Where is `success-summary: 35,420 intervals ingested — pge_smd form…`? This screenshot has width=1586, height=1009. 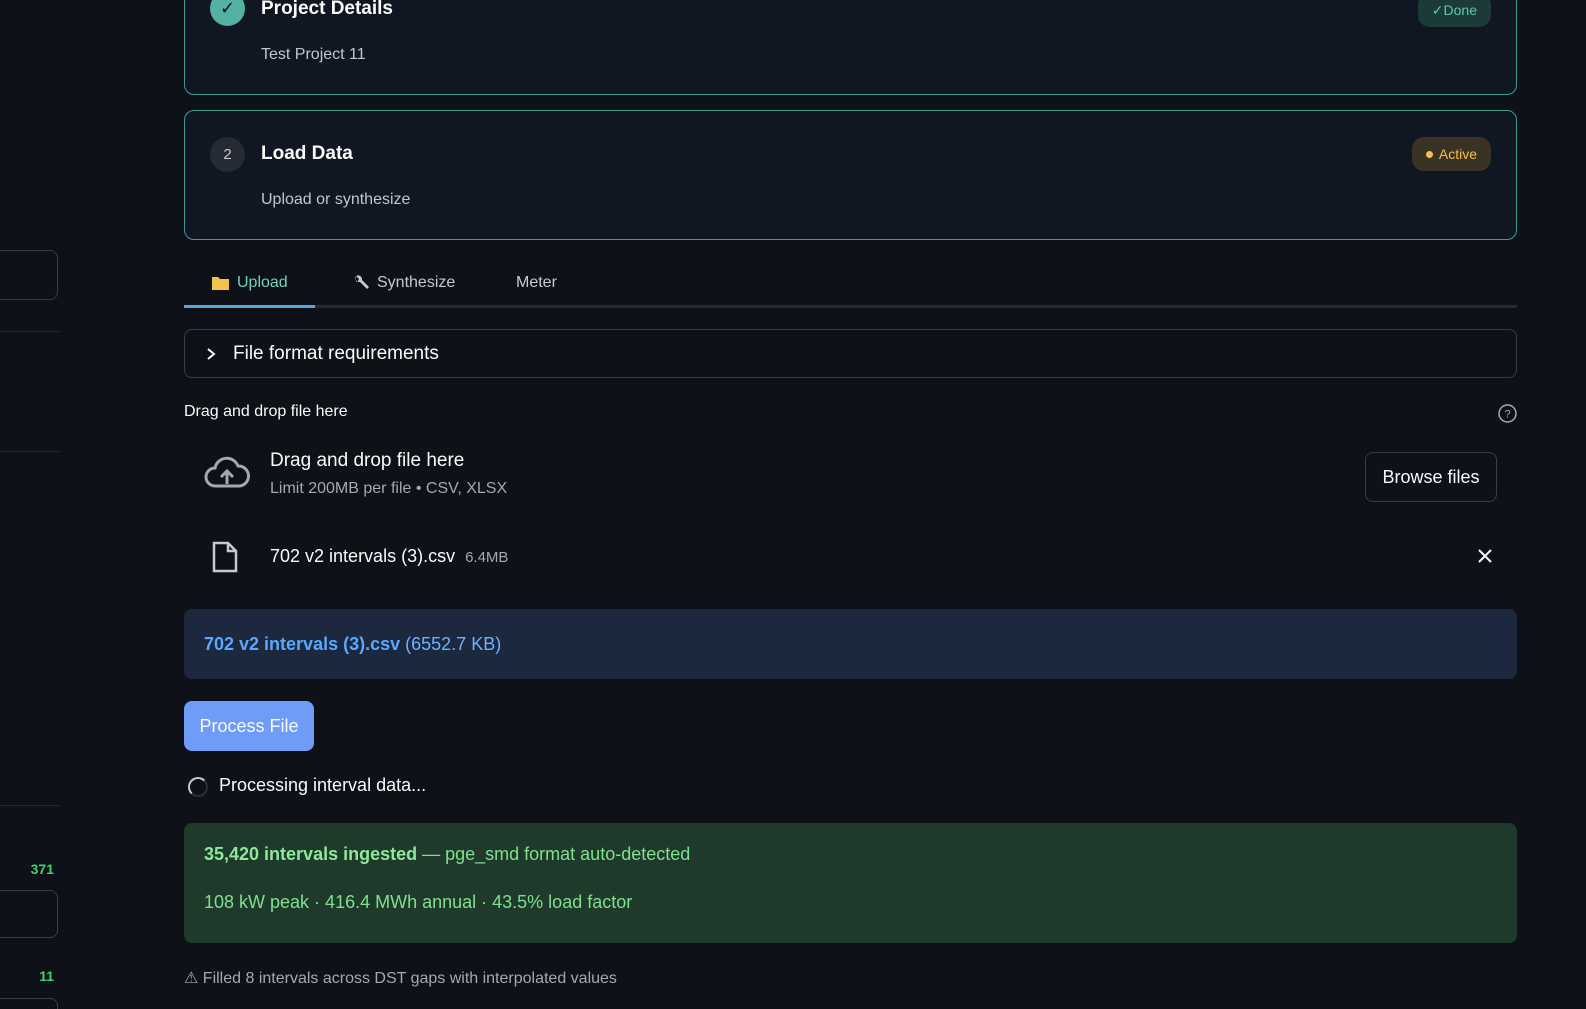 success-summary: 35,420 intervals ingested — pge_smd form… is located at coordinates (850, 854).